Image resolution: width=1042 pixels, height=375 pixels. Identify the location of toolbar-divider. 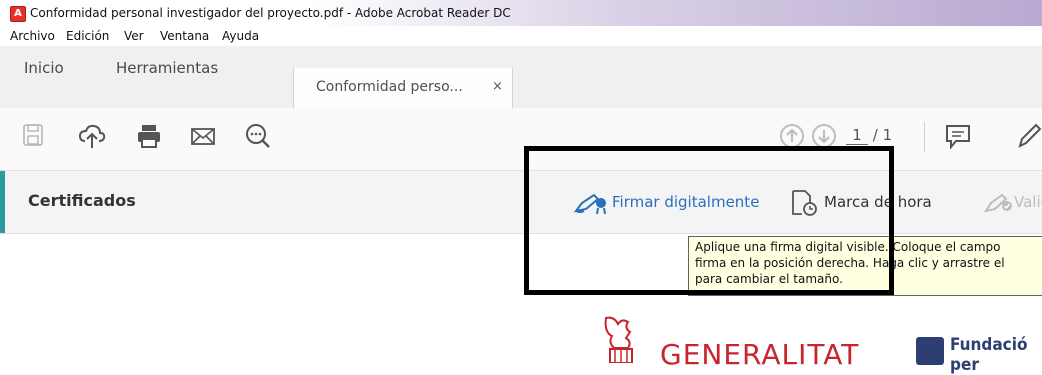
(924, 137).